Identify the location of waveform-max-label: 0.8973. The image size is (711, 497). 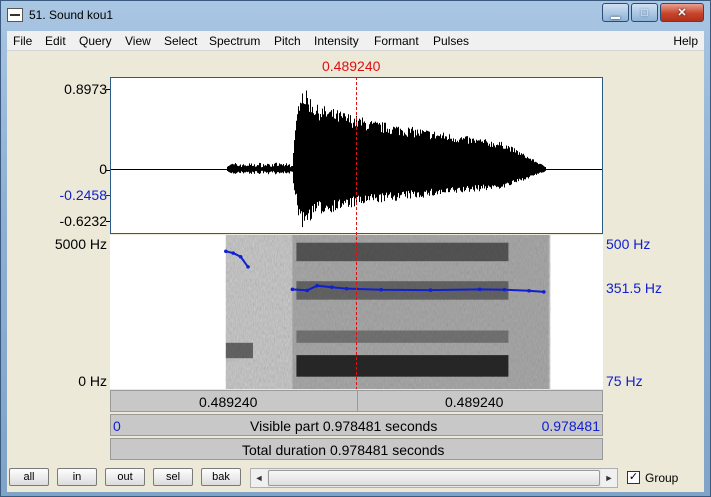
(85, 89).